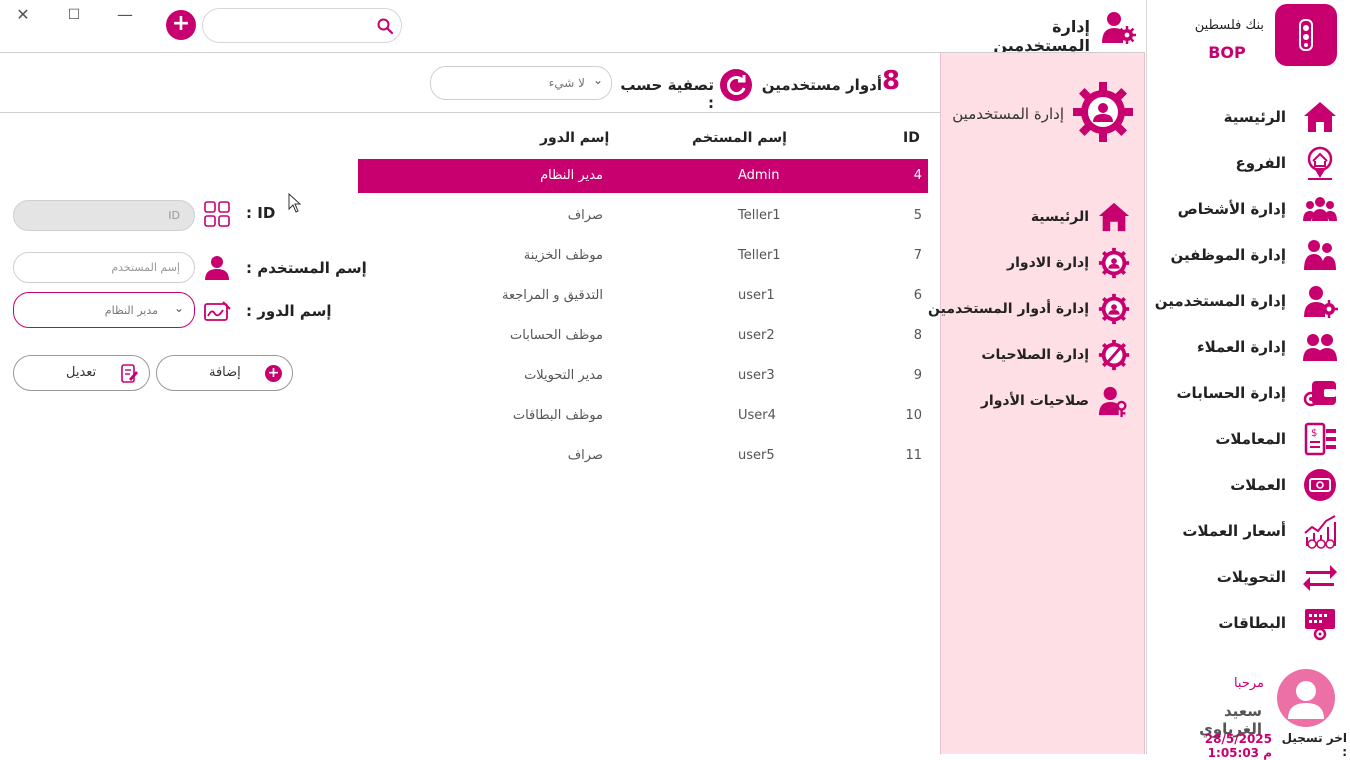 The height and width of the screenshot is (760, 1350). What do you see at coordinates (1257, 393) in the screenshot?
I see `sidebar-item-accounts: إدارة الحسابات` at bounding box center [1257, 393].